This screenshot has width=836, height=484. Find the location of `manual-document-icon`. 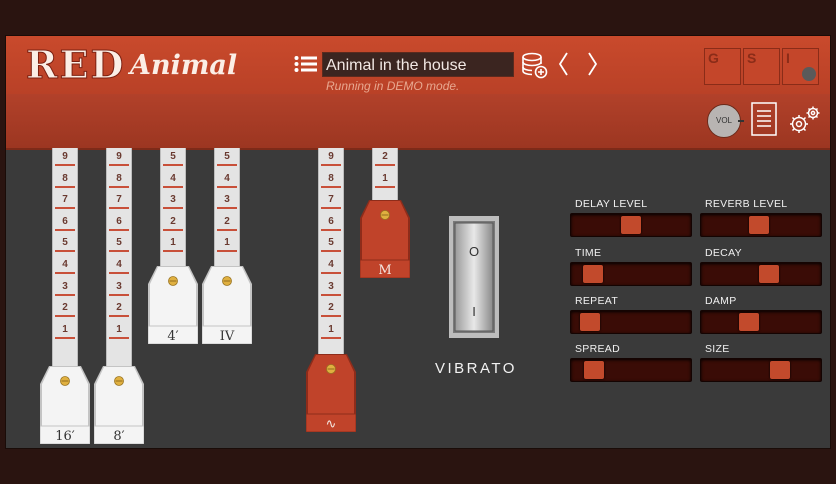

manual-document-icon is located at coordinates (764, 119).